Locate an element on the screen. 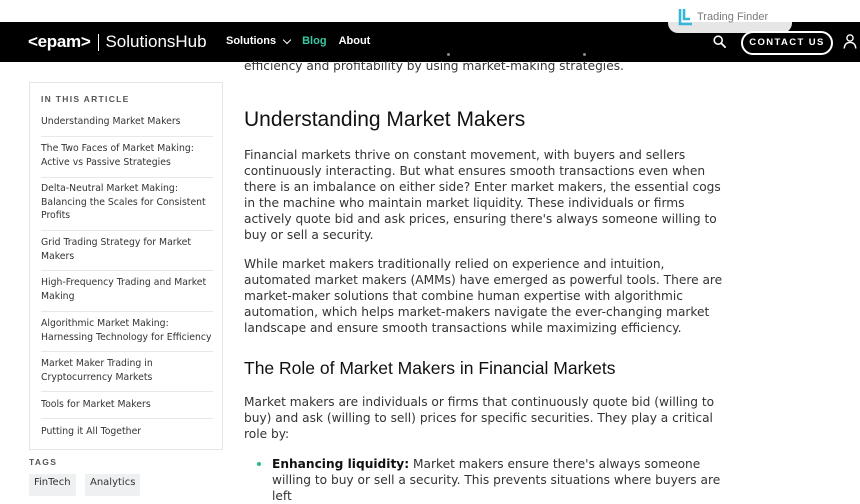 Image resolution: width=860 pixels, height=504 pixels. toc-item-high-frequency: High-Frequency Trading and Market Making is located at coordinates (127, 289).